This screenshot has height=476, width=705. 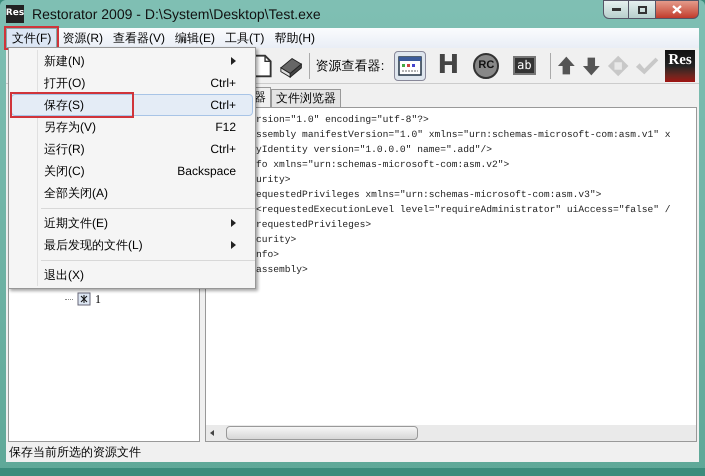 What do you see at coordinates (195, 38) in the screenshot?
I see `menu-bar-item: 编辑(E)` at bounding box center [195, 38].